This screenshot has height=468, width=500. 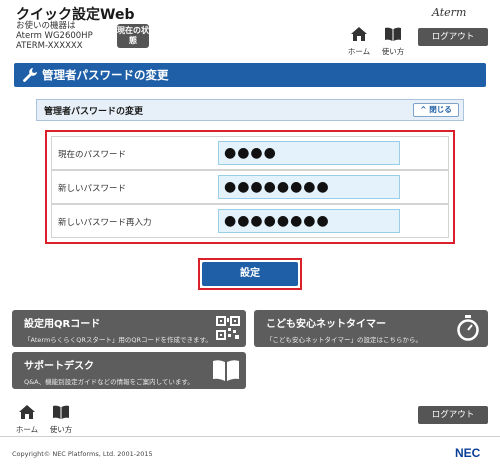 What do you see at coordinates (453, 415) in the screenshot?
I see `footer-logout-button: ログアウト` at bounding box center [453, 415].